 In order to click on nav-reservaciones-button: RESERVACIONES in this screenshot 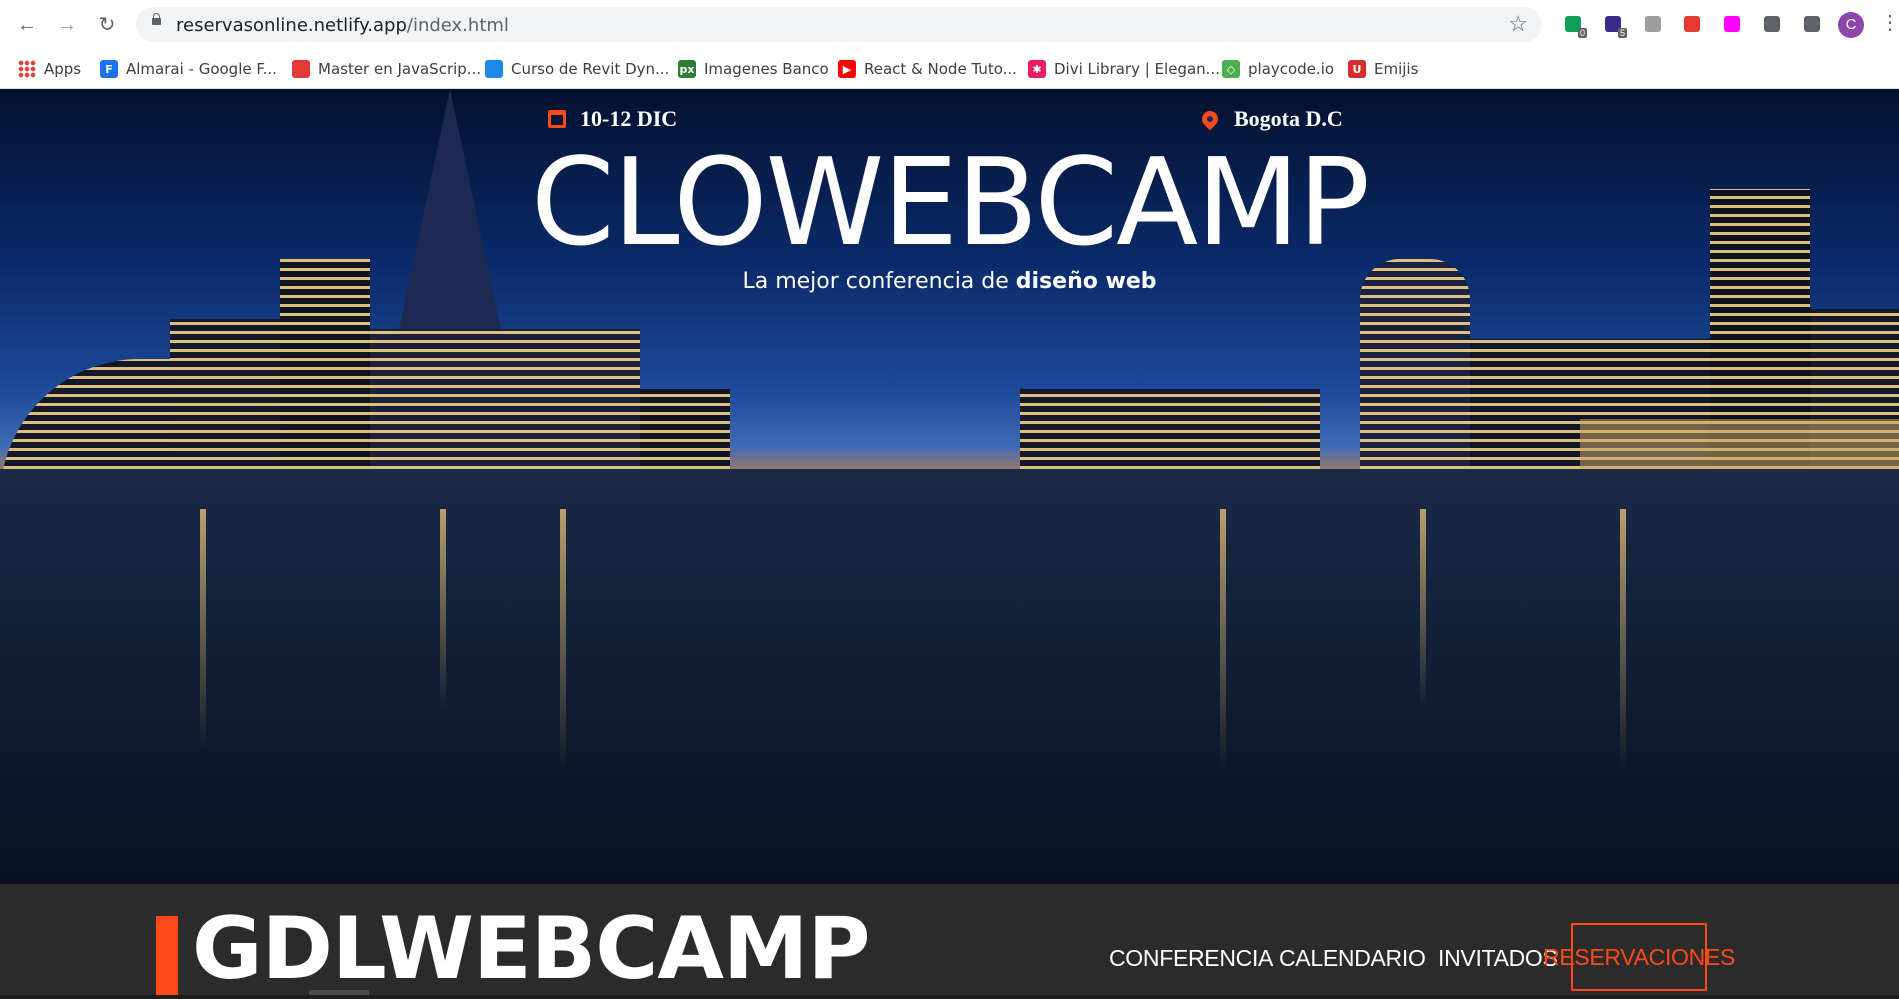, I will do `click(1639, 957)`.